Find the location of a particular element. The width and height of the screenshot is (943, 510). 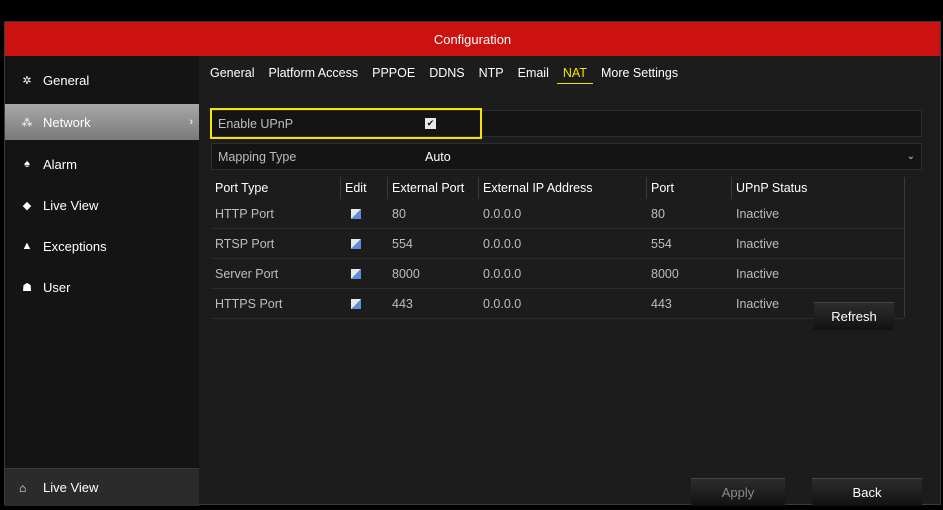

external-port-cell: 443 is located at coordinates (402, 304).